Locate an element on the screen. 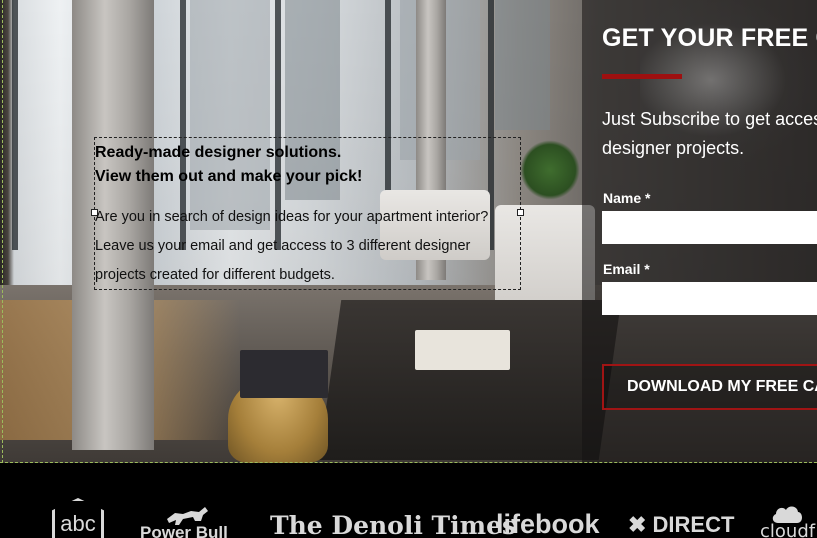  email-label: Email * is located at coordinates (626, 269).